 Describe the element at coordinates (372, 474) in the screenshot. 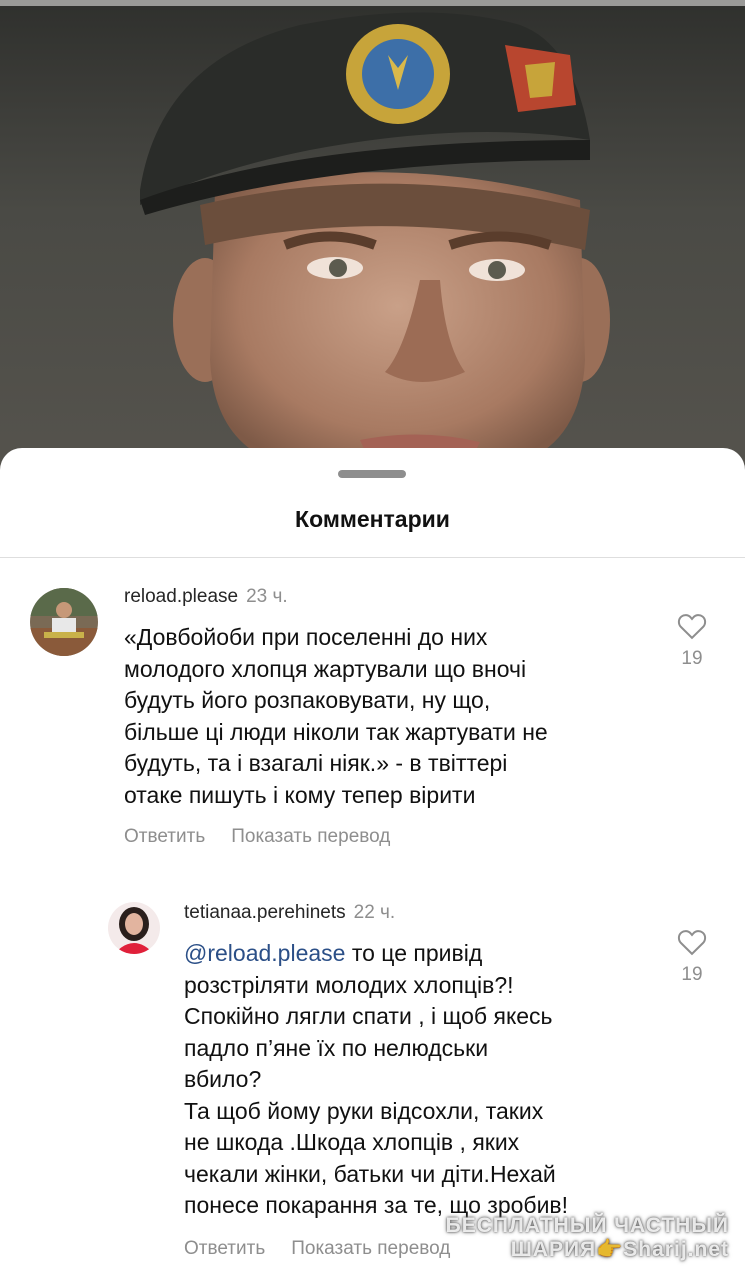

I see `drag-handle` at that location.